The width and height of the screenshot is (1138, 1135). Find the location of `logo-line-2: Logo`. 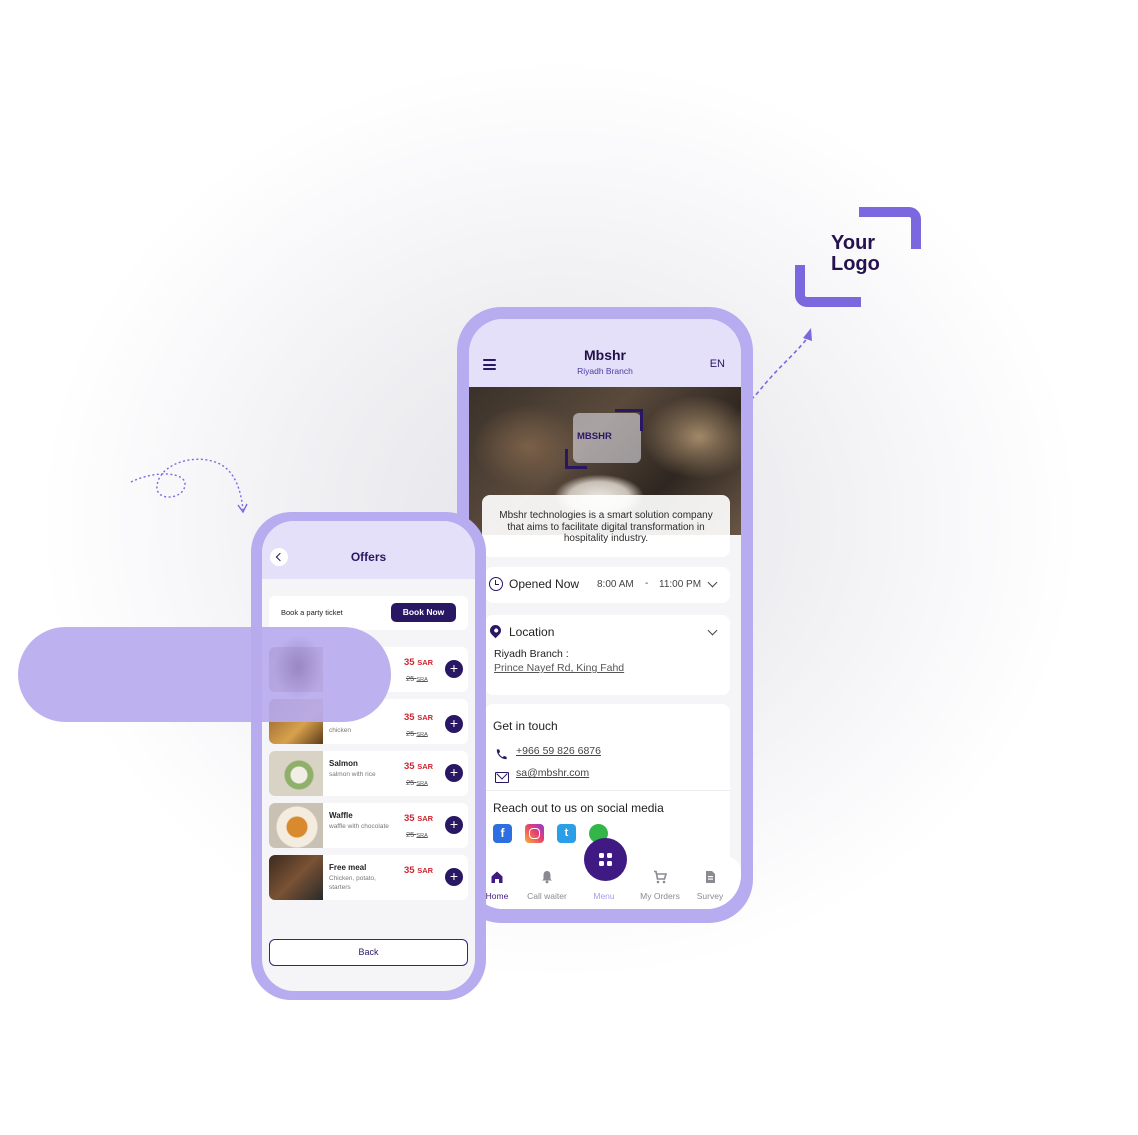

logo-line-2: Logo is located at coordinates (855, 264).